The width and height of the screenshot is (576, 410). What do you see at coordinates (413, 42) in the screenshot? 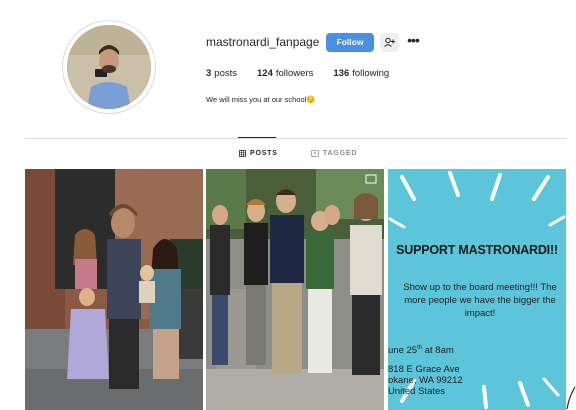
I see `more-options-button: •••` at bounding box center [413, 42].